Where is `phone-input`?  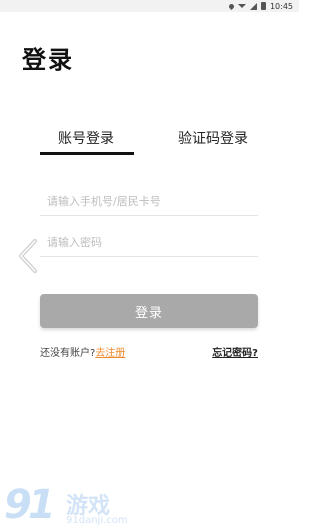
phone-input is located at coordinates (149, 202).